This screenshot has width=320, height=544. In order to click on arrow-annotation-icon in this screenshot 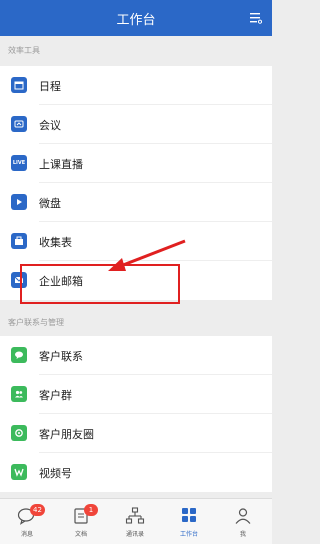, I will do `click(147, 255)`.